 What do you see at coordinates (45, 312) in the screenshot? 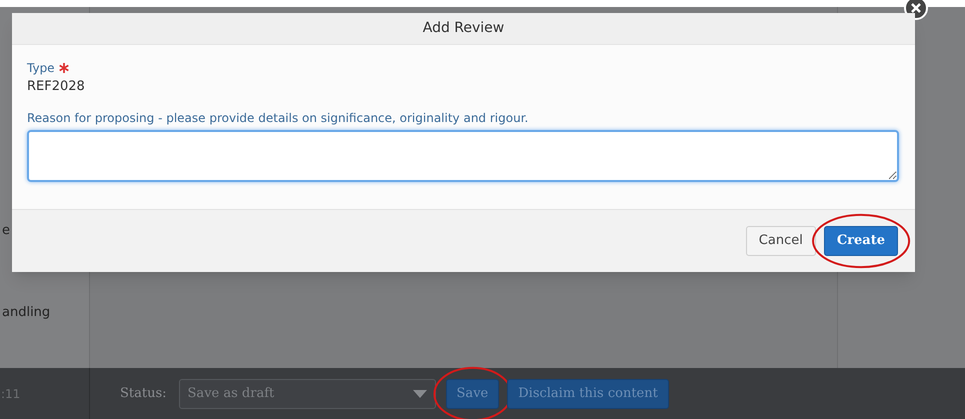
I see `sidebar-item: andling` at bounding box center [45, 312].